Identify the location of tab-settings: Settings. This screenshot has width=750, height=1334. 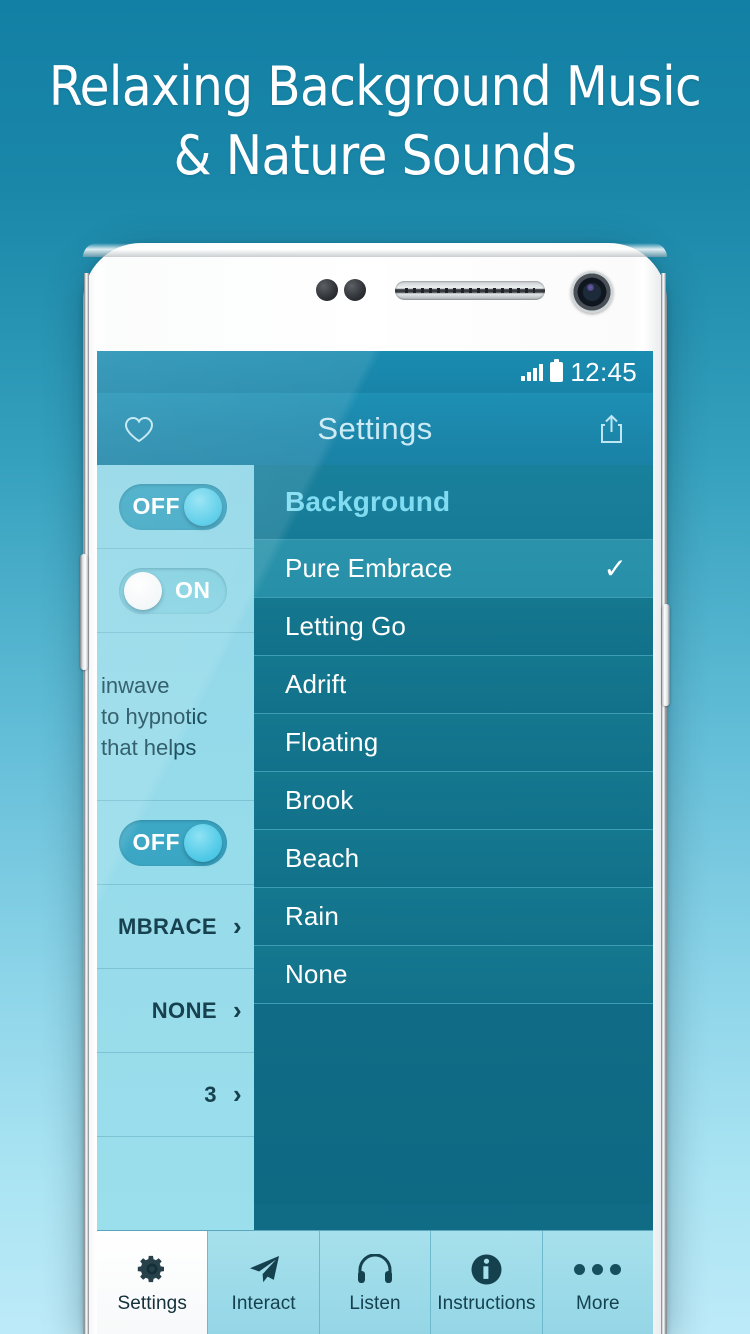
(153, 1282).